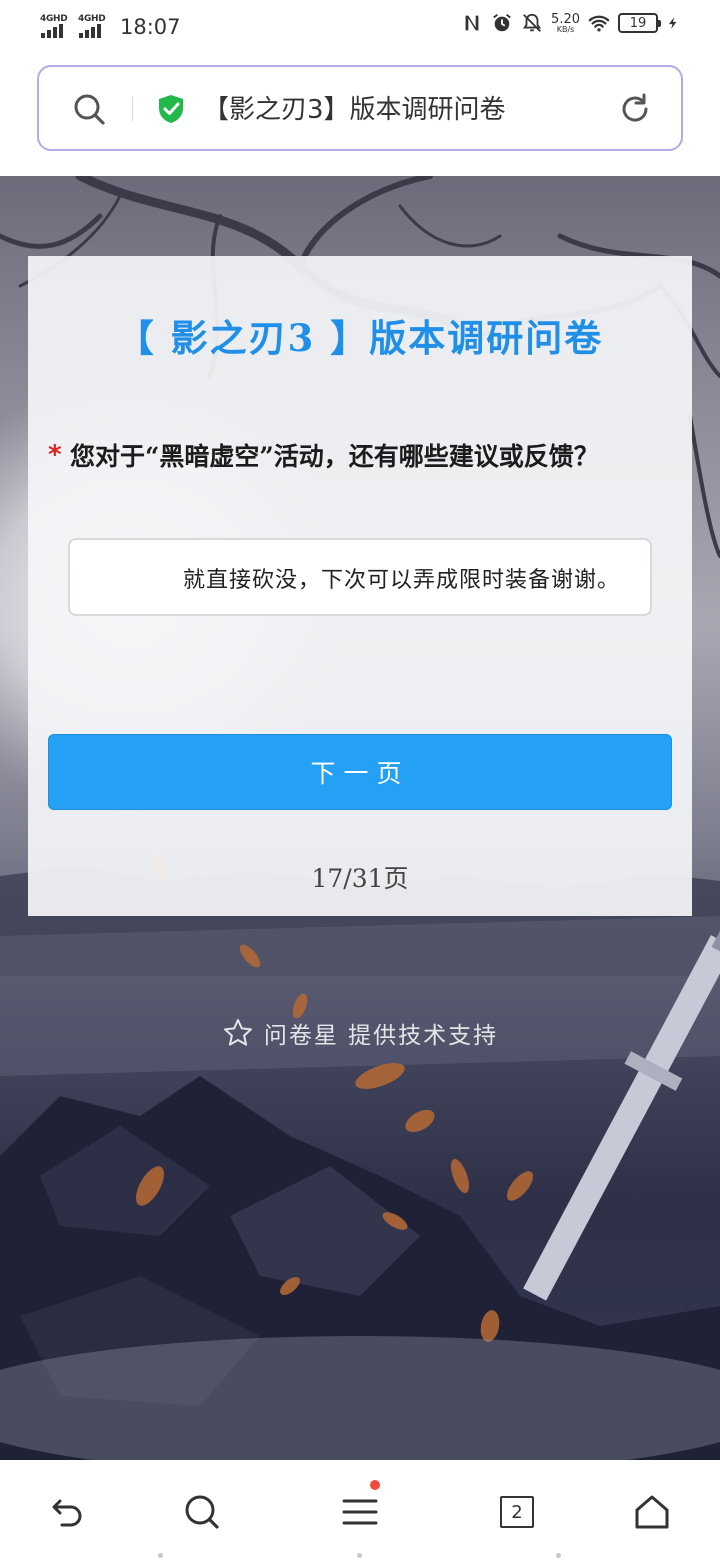 The width and height of the screenshot is (720, 1560). Describe the element at coordinates (132, 109) in the screenshot. I see `address-divider` at that location.